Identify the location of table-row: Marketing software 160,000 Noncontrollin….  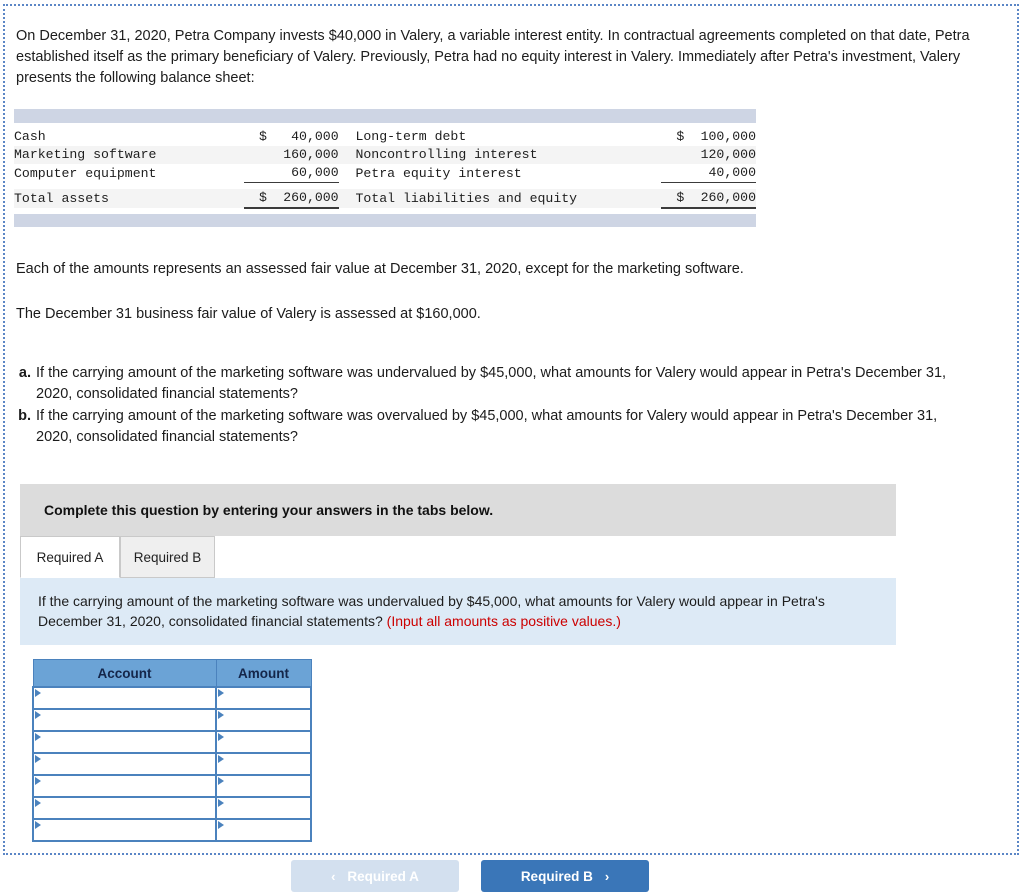
(385, 155).